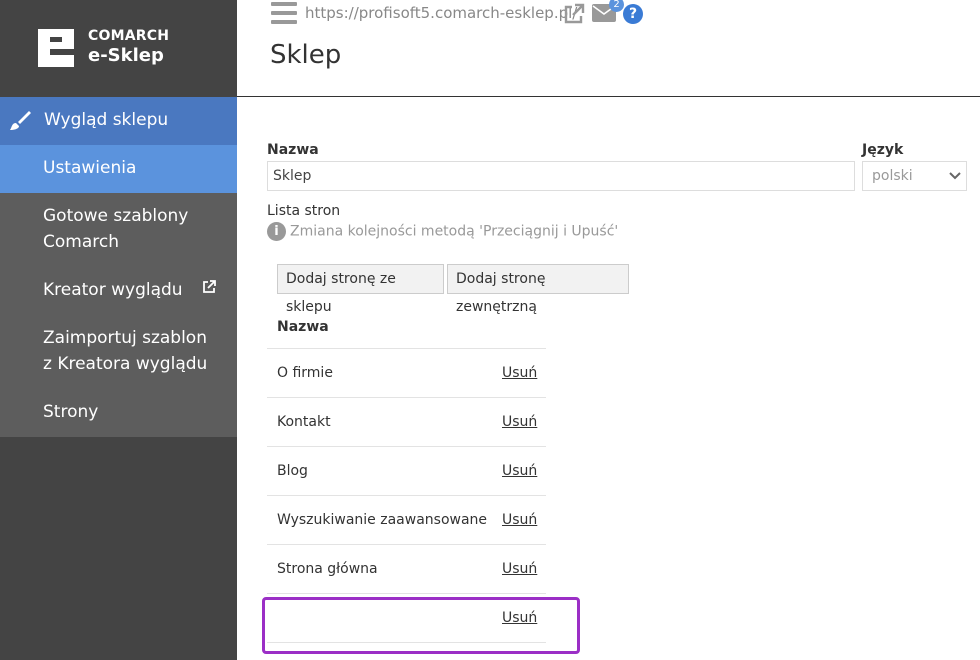 This screenshot has height=660, width=980. Describe the element at coordinates (616, 6) in the screenshot. I see `mail-count-badge: 2` at that location.